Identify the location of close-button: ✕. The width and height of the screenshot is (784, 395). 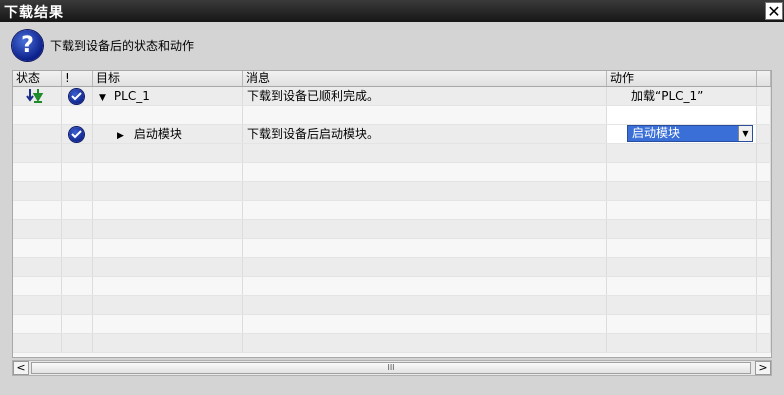
(774, 11).